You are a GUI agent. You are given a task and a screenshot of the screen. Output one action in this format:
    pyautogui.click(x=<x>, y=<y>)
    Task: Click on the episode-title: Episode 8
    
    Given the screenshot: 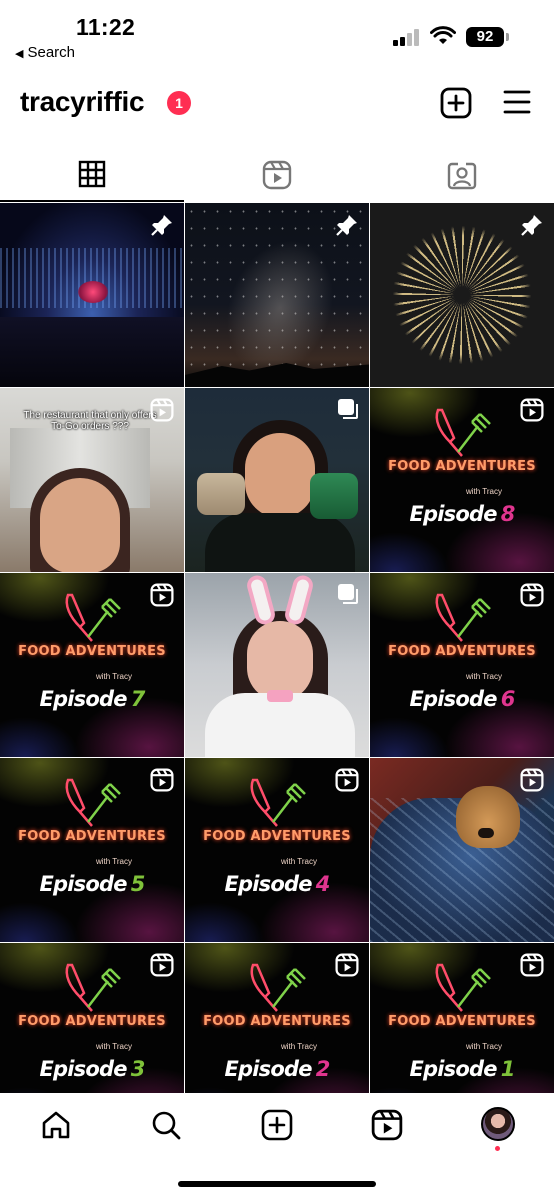 What is the action you would take?
    pyautogui.click(x=462, y=514)
    